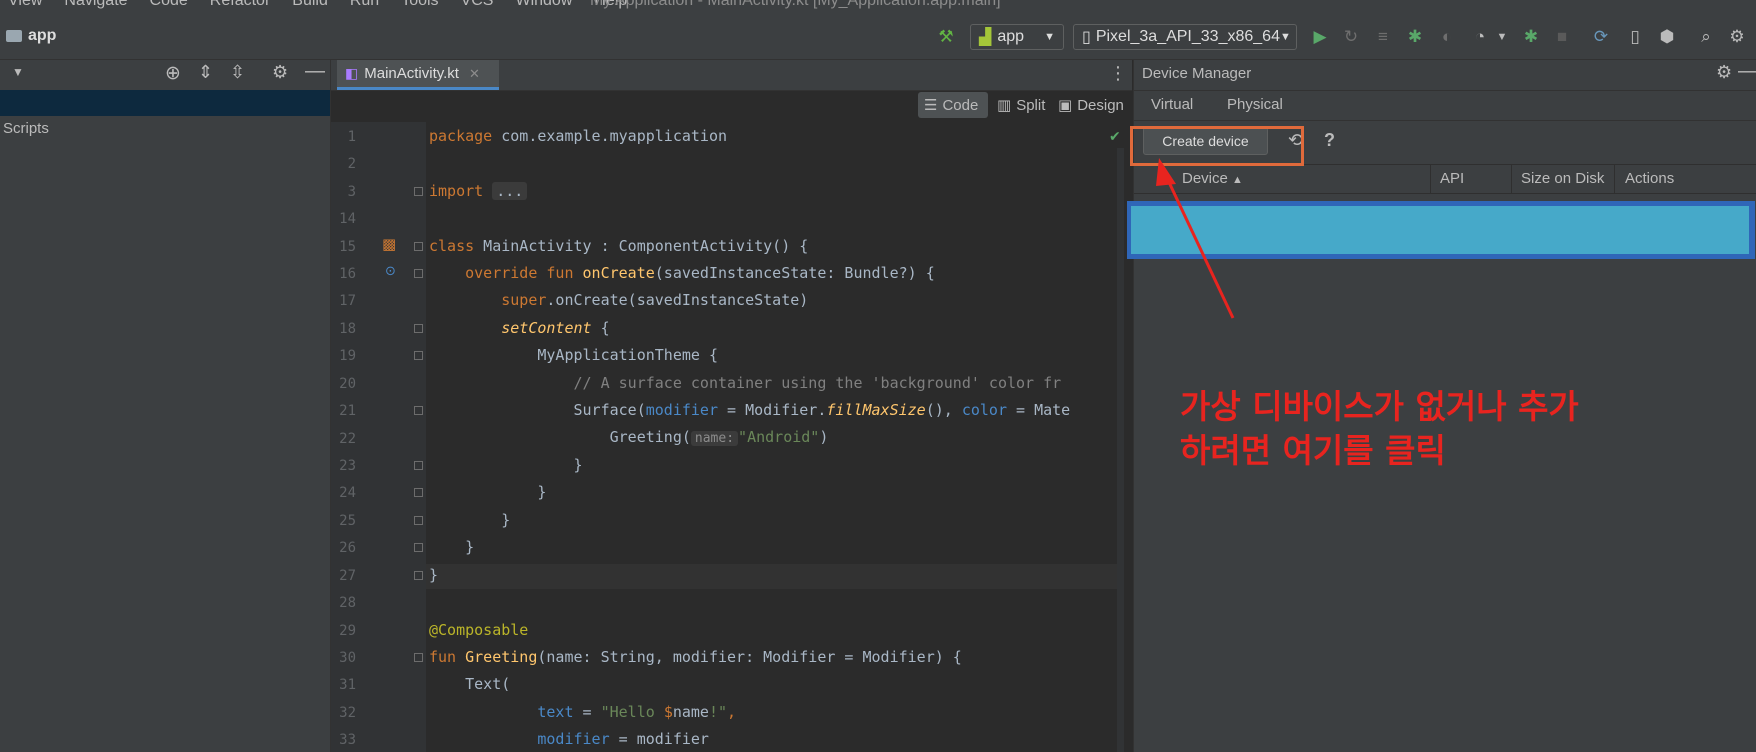 This screenshot has height=752, width=1756. I want to click on annotation-line-1: 가상 디바이스가 없거나 추가, so click(1379, 406).